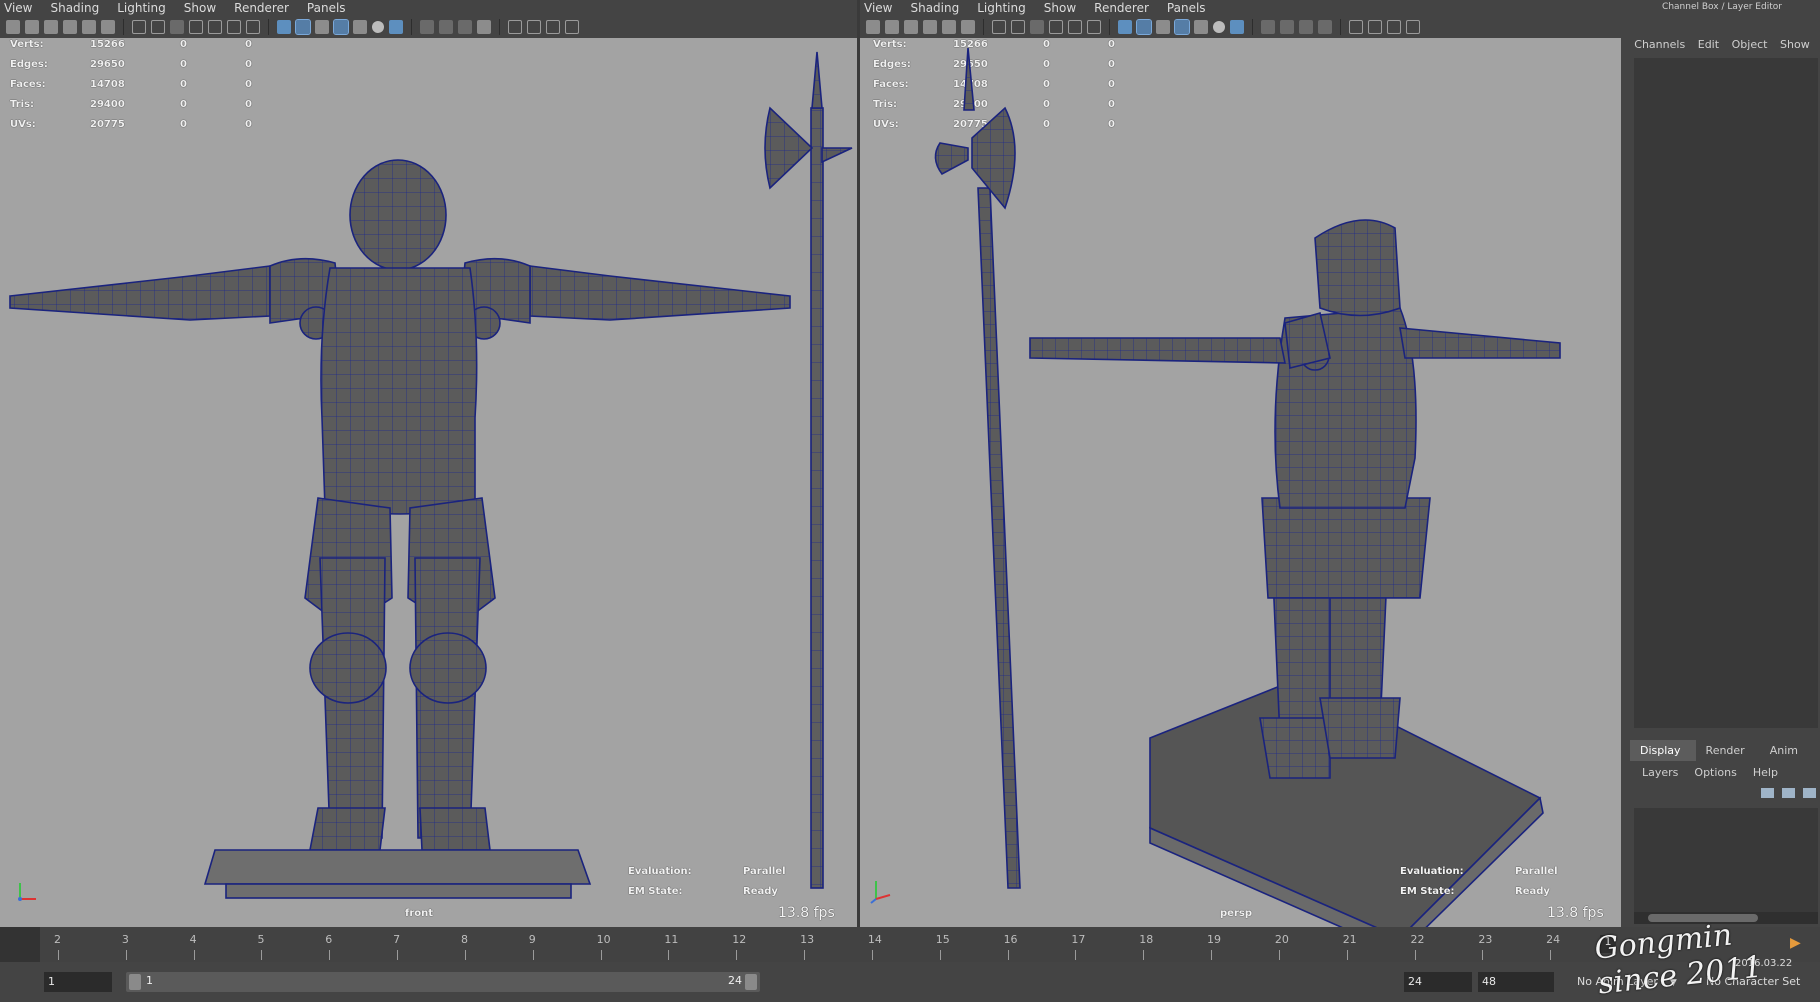 The height and width of the screenshot is (1002, 1820). Describe the element at coordinates (1659, 44) in the screenshot. I see `menu-channels: Channels` at that location.